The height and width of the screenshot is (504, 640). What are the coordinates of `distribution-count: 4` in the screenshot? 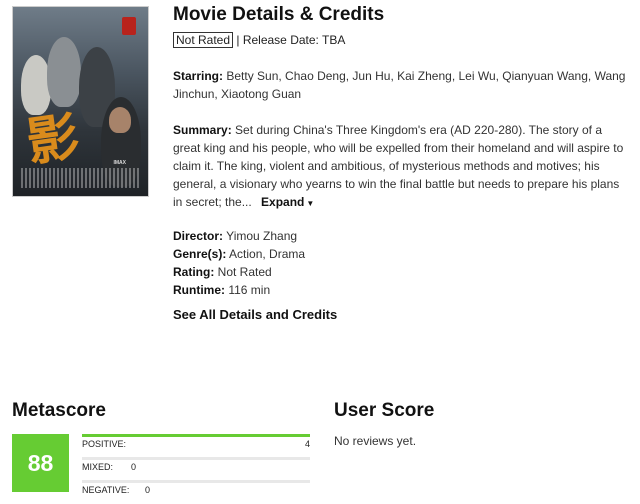 It's located at (307, 444).